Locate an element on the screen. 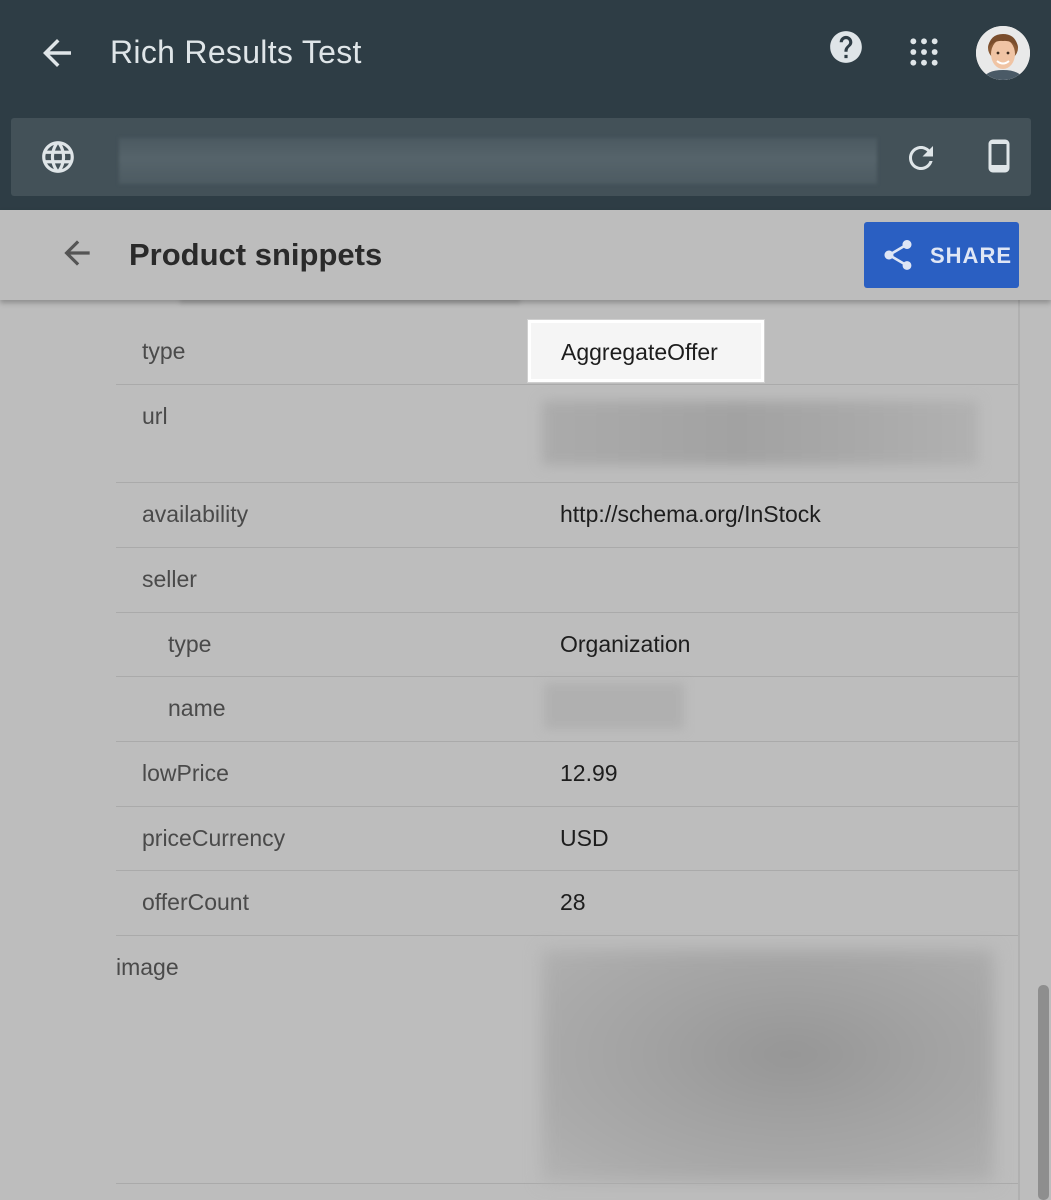 This screenshot has height=1200, width=1051. highlighted-value: AggregateOffer is located at coordinates (646, 351).